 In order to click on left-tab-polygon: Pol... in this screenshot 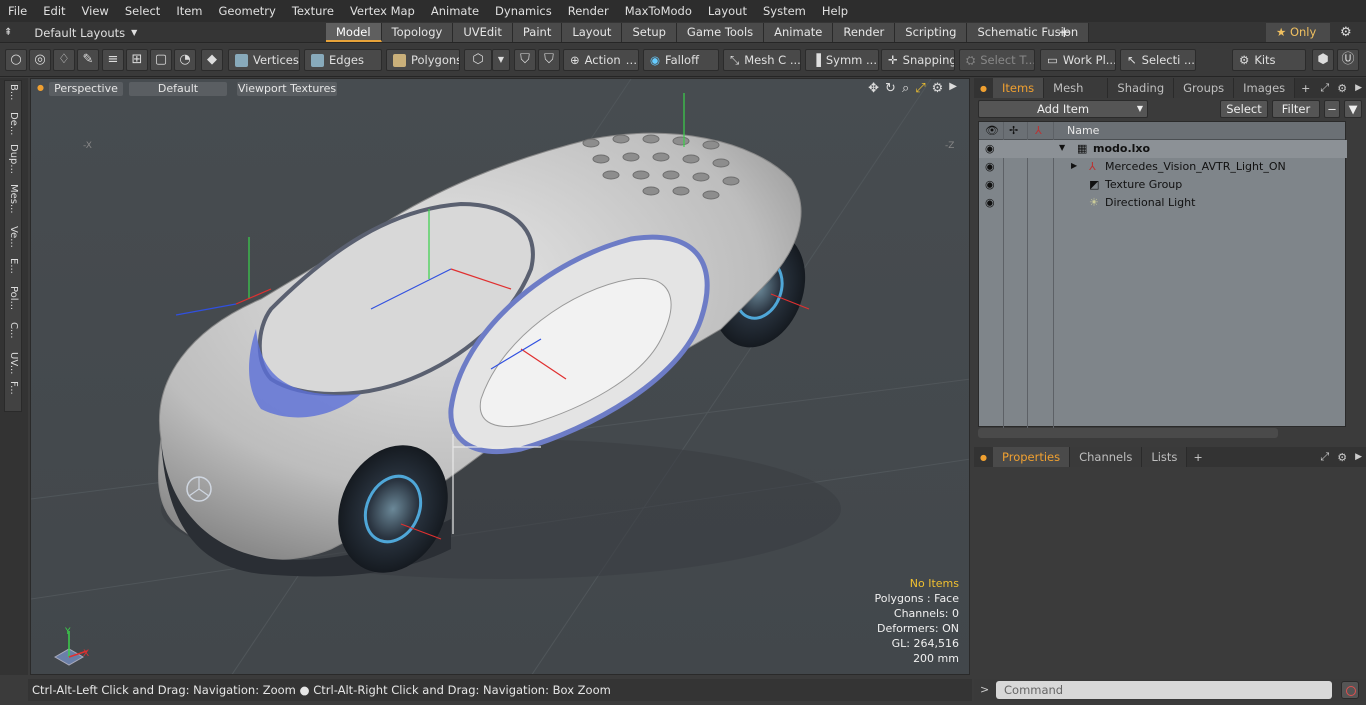, I will do `click(13, 302)`.